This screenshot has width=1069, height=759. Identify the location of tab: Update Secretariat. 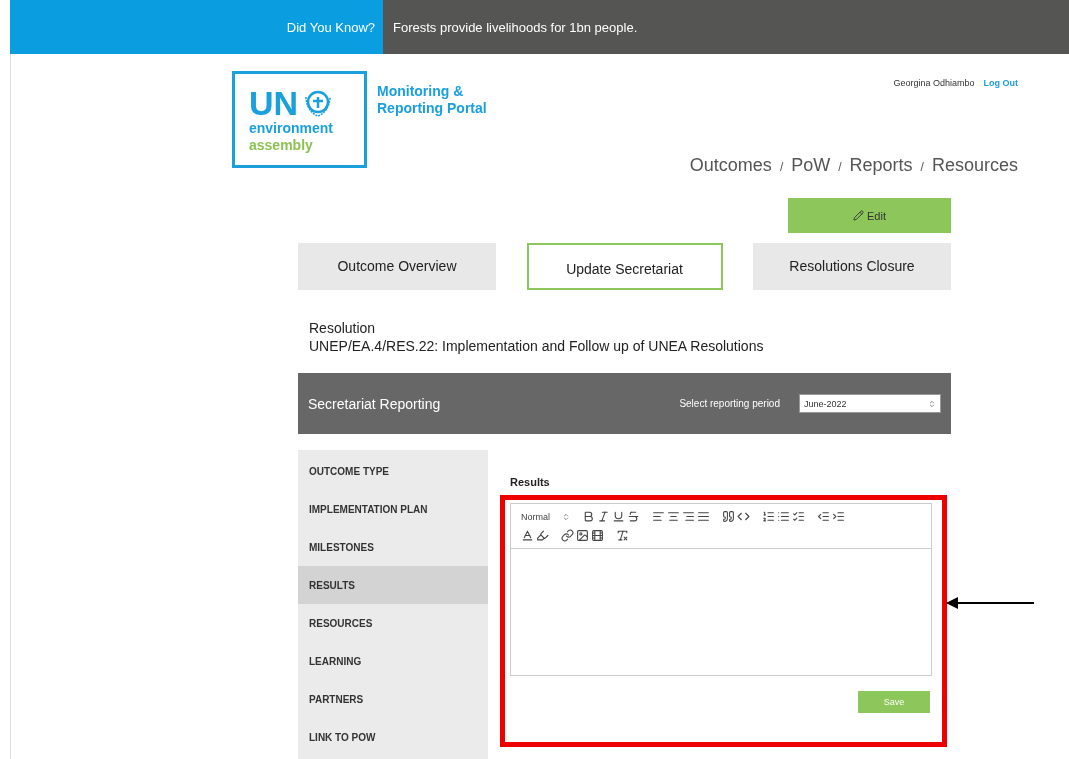
(624, 266).